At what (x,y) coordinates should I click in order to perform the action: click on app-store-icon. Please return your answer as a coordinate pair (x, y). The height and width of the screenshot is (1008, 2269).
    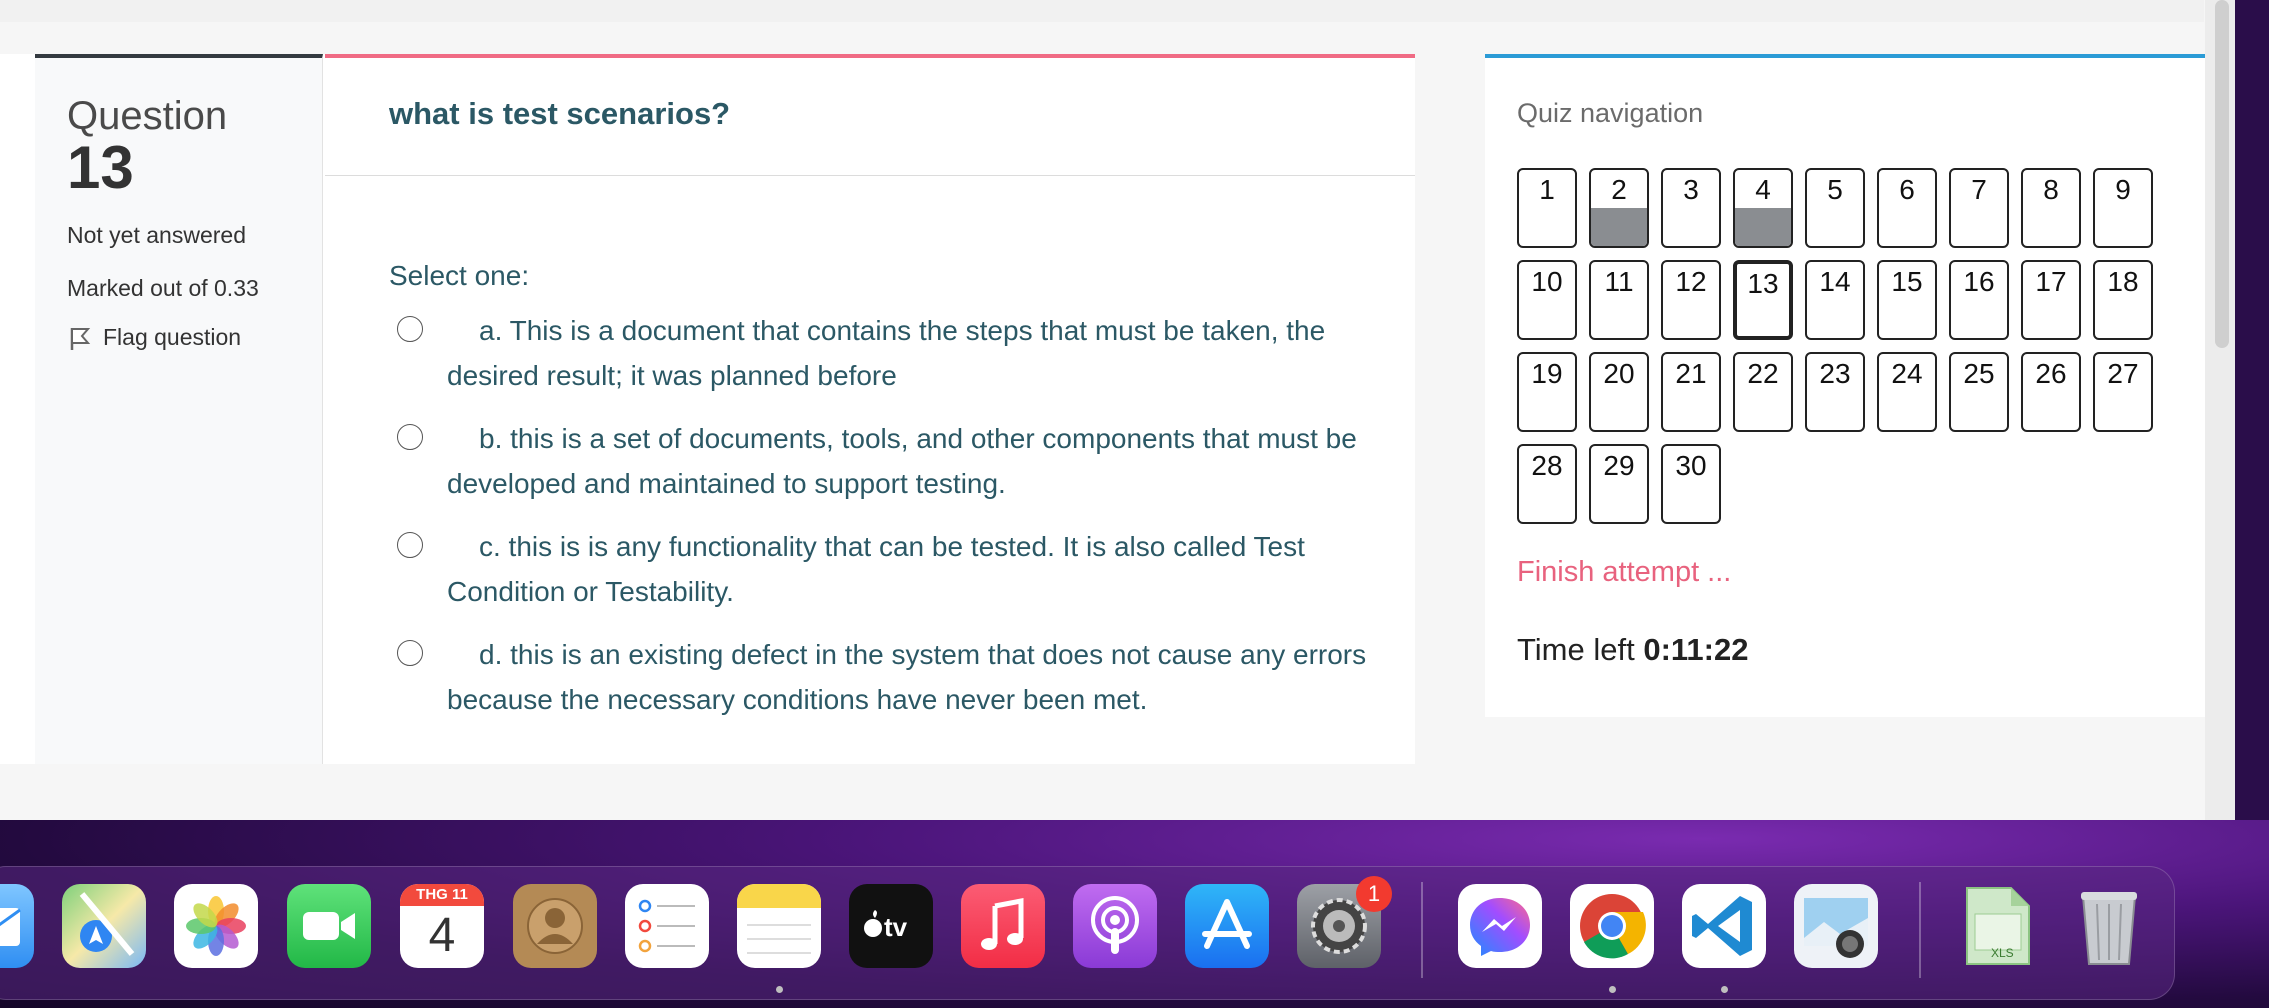
    Looking at the image, I should click on (1227, 926).